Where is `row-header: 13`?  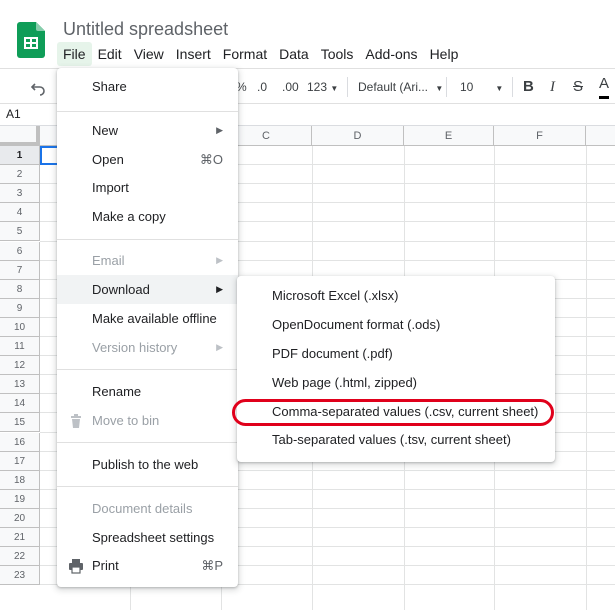
row-header: 13 is located at coordinates (20, 385).